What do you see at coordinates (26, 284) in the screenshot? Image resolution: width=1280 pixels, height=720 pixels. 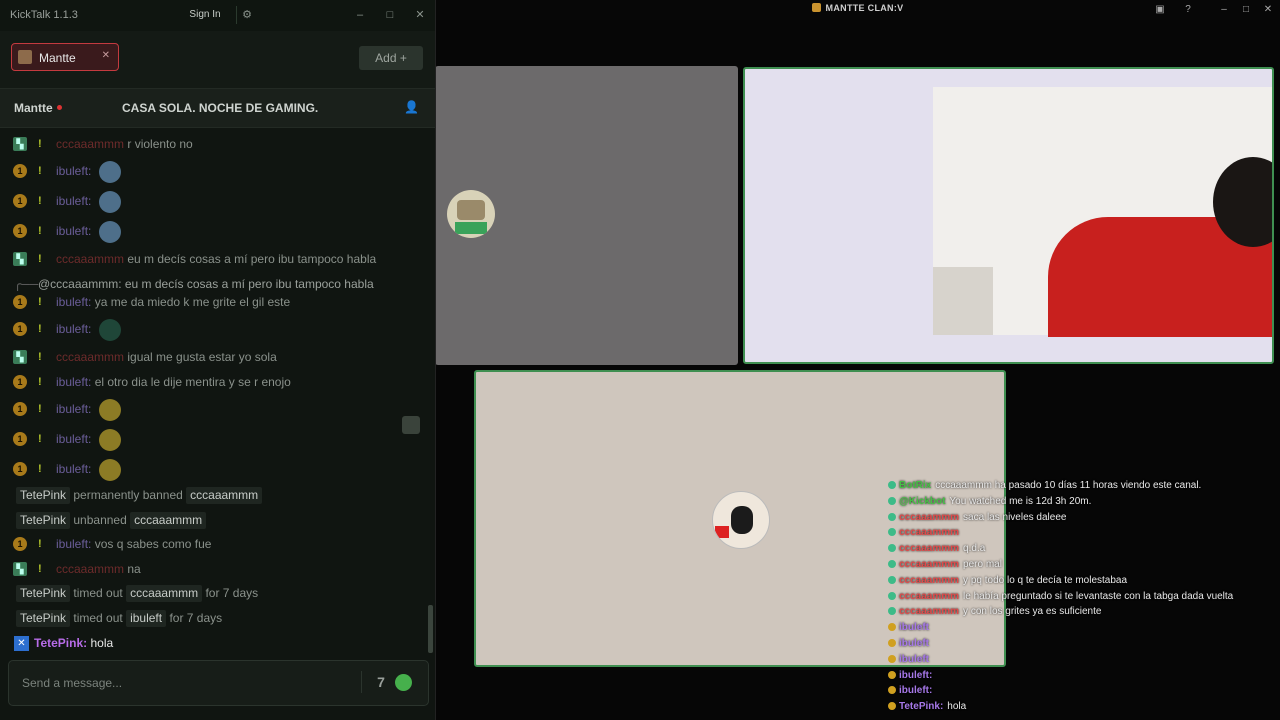 I see `reply-arrow-icon: ╭──` at bounding box center [26, 284].